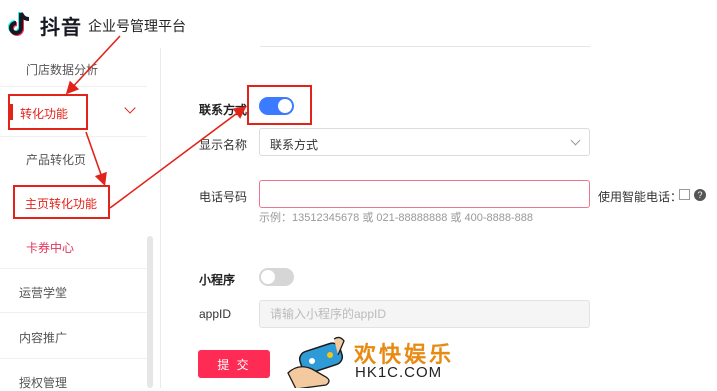 Image resolution: width=717 pixels, height=391 pixels. I want to click on help-icon: ?, so click(700, 195).